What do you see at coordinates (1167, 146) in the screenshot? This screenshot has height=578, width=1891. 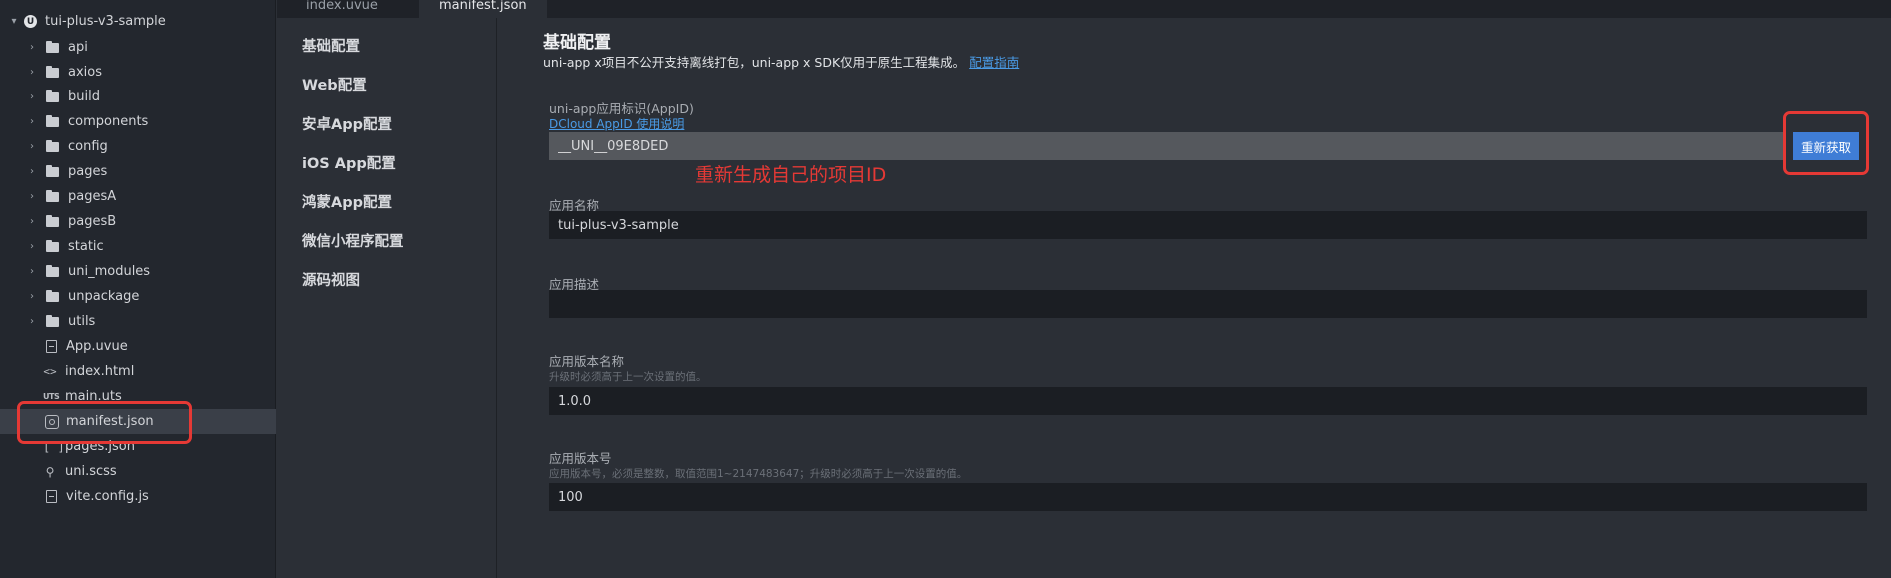 I see `appid-field` at bounding box center [1167, 146].